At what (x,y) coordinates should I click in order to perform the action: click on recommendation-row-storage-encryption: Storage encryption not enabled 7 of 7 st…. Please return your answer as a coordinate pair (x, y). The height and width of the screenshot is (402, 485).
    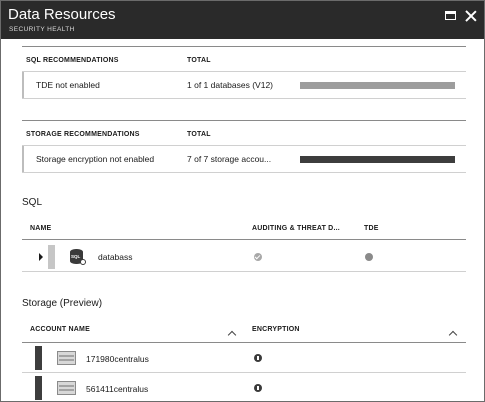
    Looking at the image, I should click on (244, 159).